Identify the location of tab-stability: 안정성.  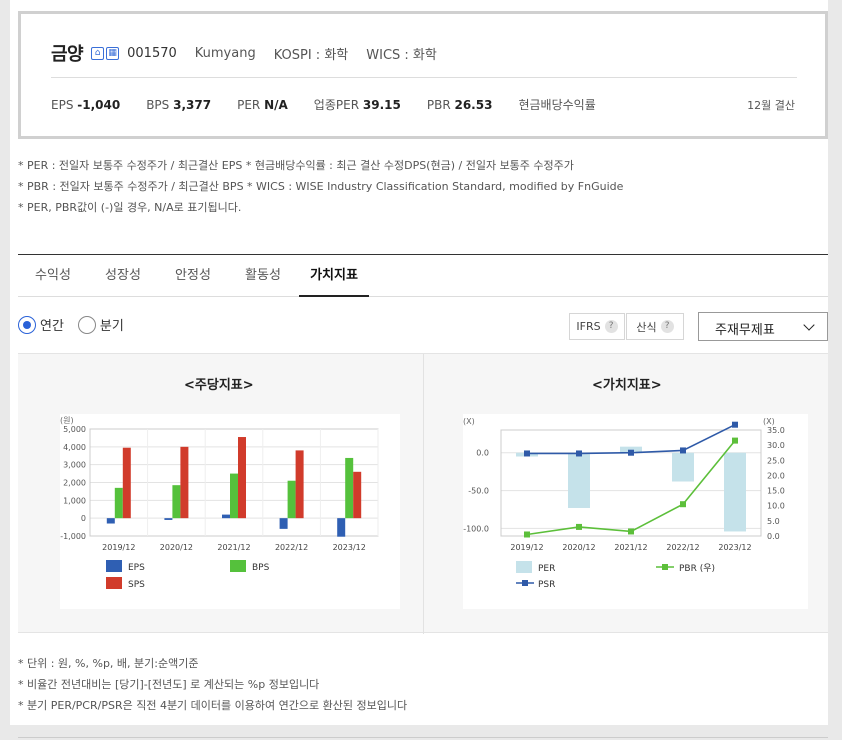
(193, 276).